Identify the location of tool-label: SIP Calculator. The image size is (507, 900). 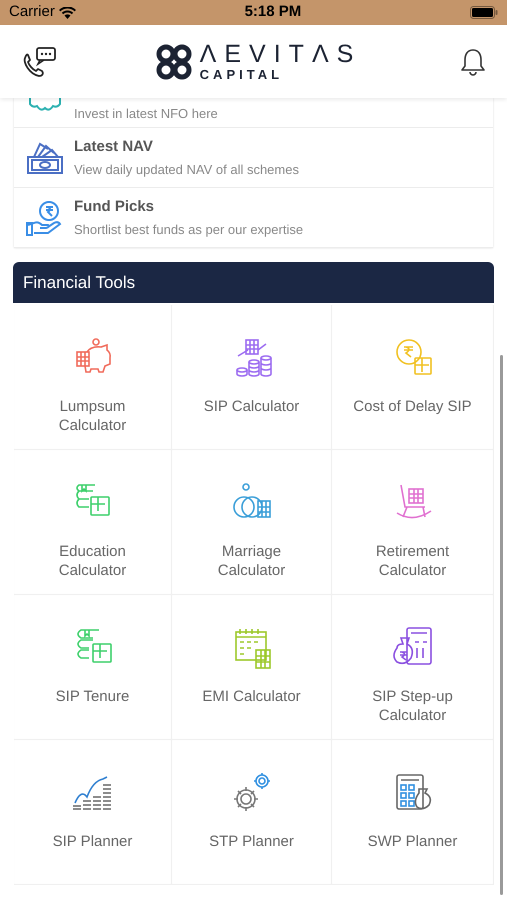
(252, 406).